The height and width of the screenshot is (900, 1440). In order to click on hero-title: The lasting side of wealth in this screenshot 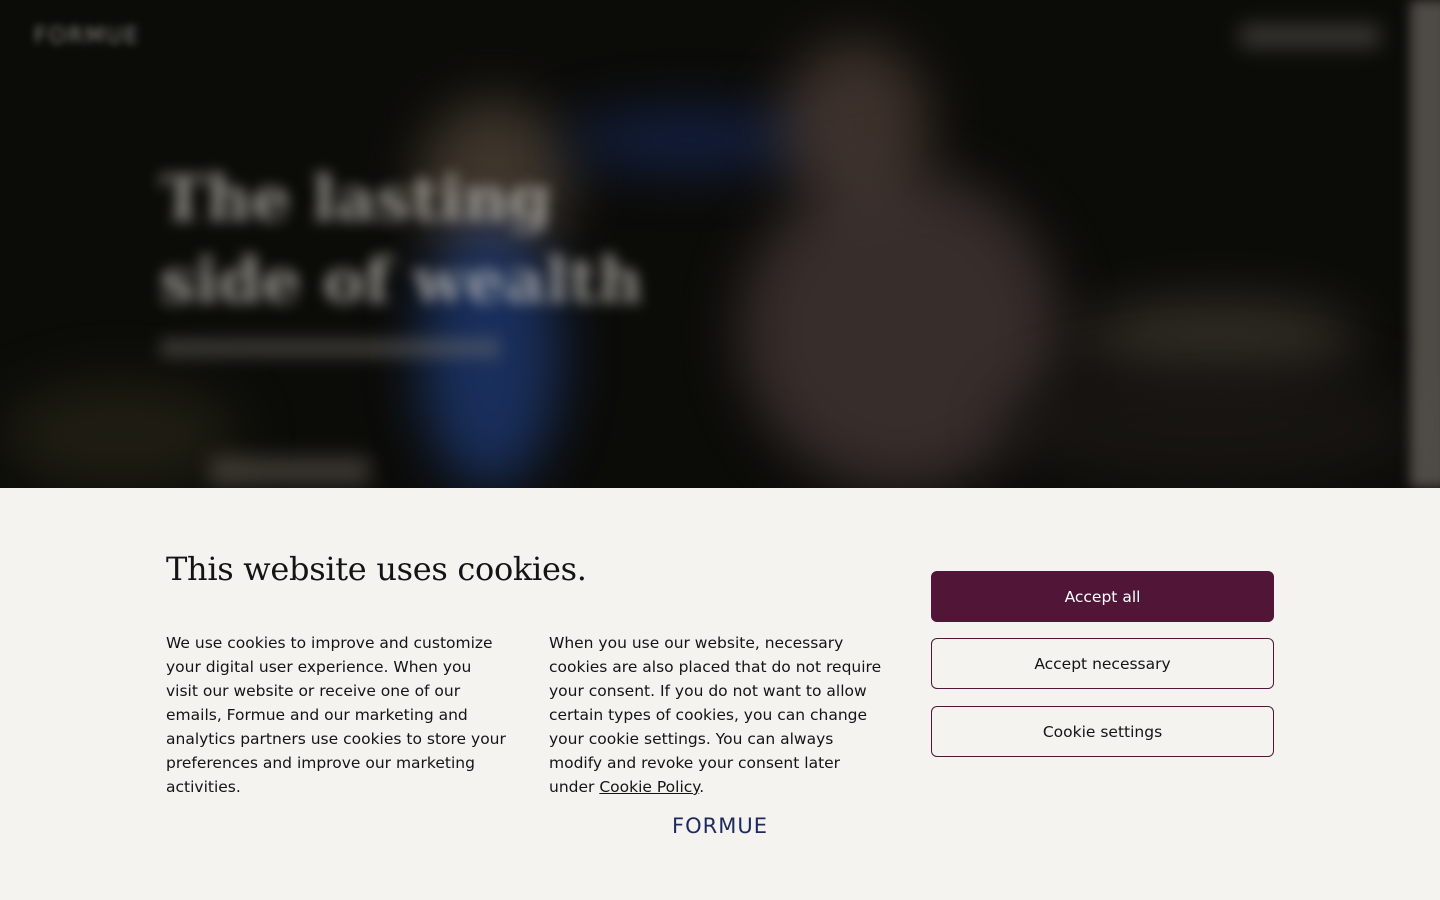, I will do `click(401, 239)`.